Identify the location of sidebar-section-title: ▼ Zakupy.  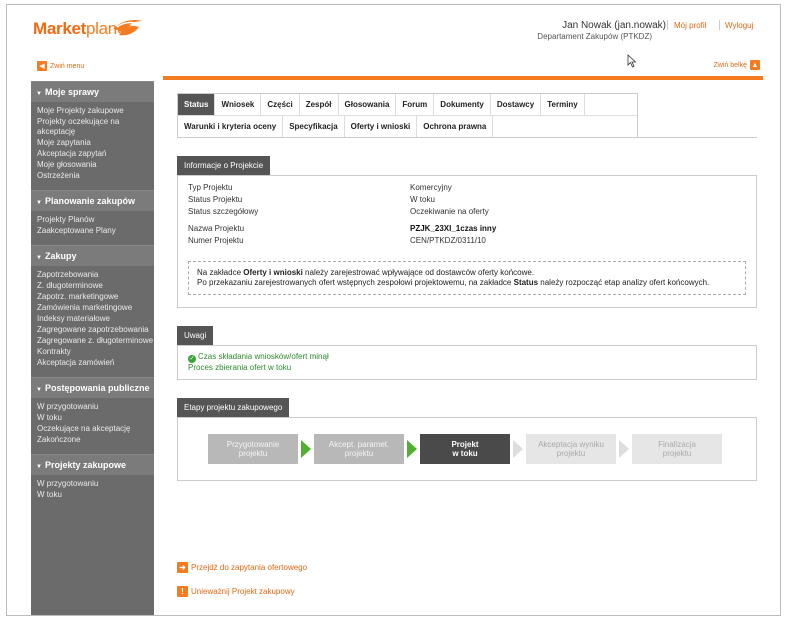
(92, 255).